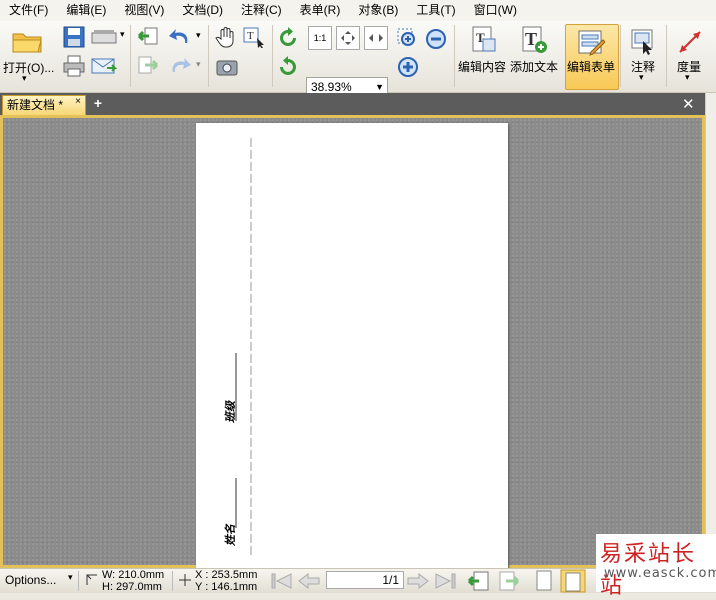 This screenshot has width=716, height=600. What do you see at coordinates (226, 37) in the screenshot?
I see `hand-tool-icon` at bounding box center [226, 37].